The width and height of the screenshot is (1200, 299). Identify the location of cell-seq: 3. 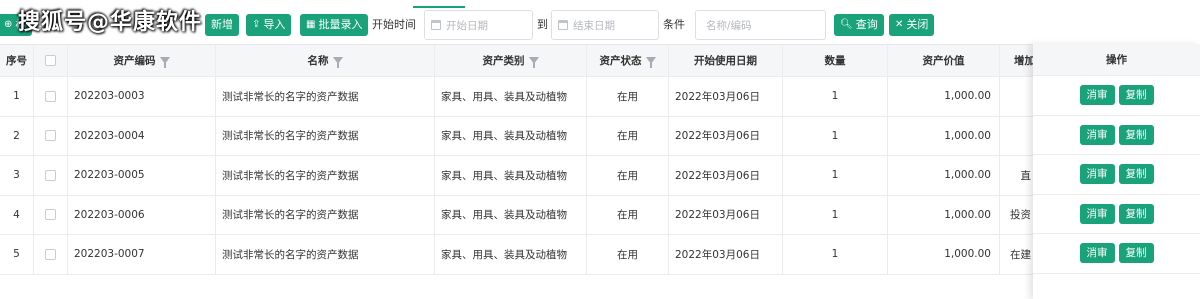
(17, 175).